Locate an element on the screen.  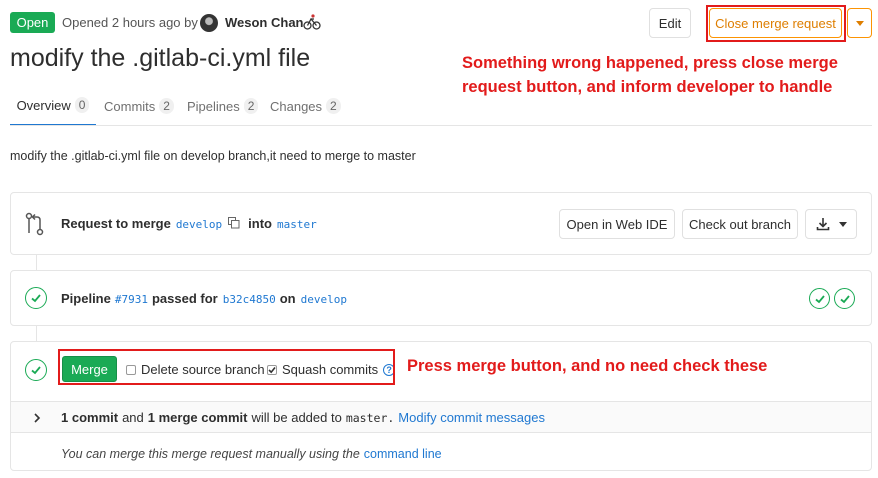
pipeline-status-icon is located at coordinates (36, 298).